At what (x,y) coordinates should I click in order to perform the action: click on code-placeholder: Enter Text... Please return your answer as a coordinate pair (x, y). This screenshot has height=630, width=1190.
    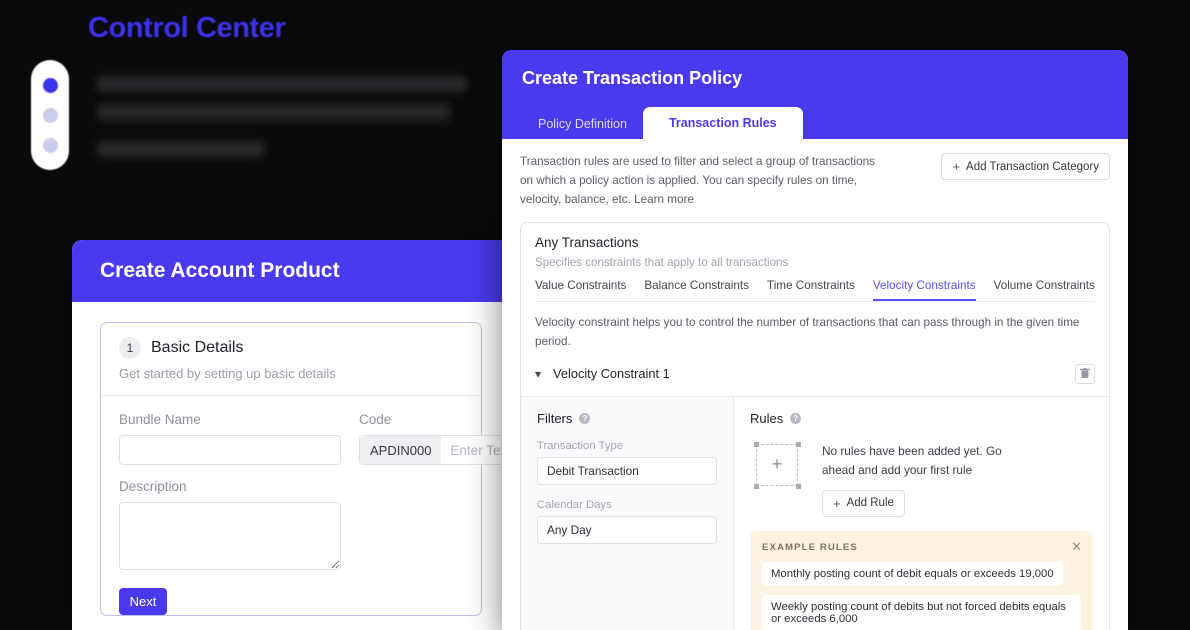
    Looking at the image, I should click on (480, 450).